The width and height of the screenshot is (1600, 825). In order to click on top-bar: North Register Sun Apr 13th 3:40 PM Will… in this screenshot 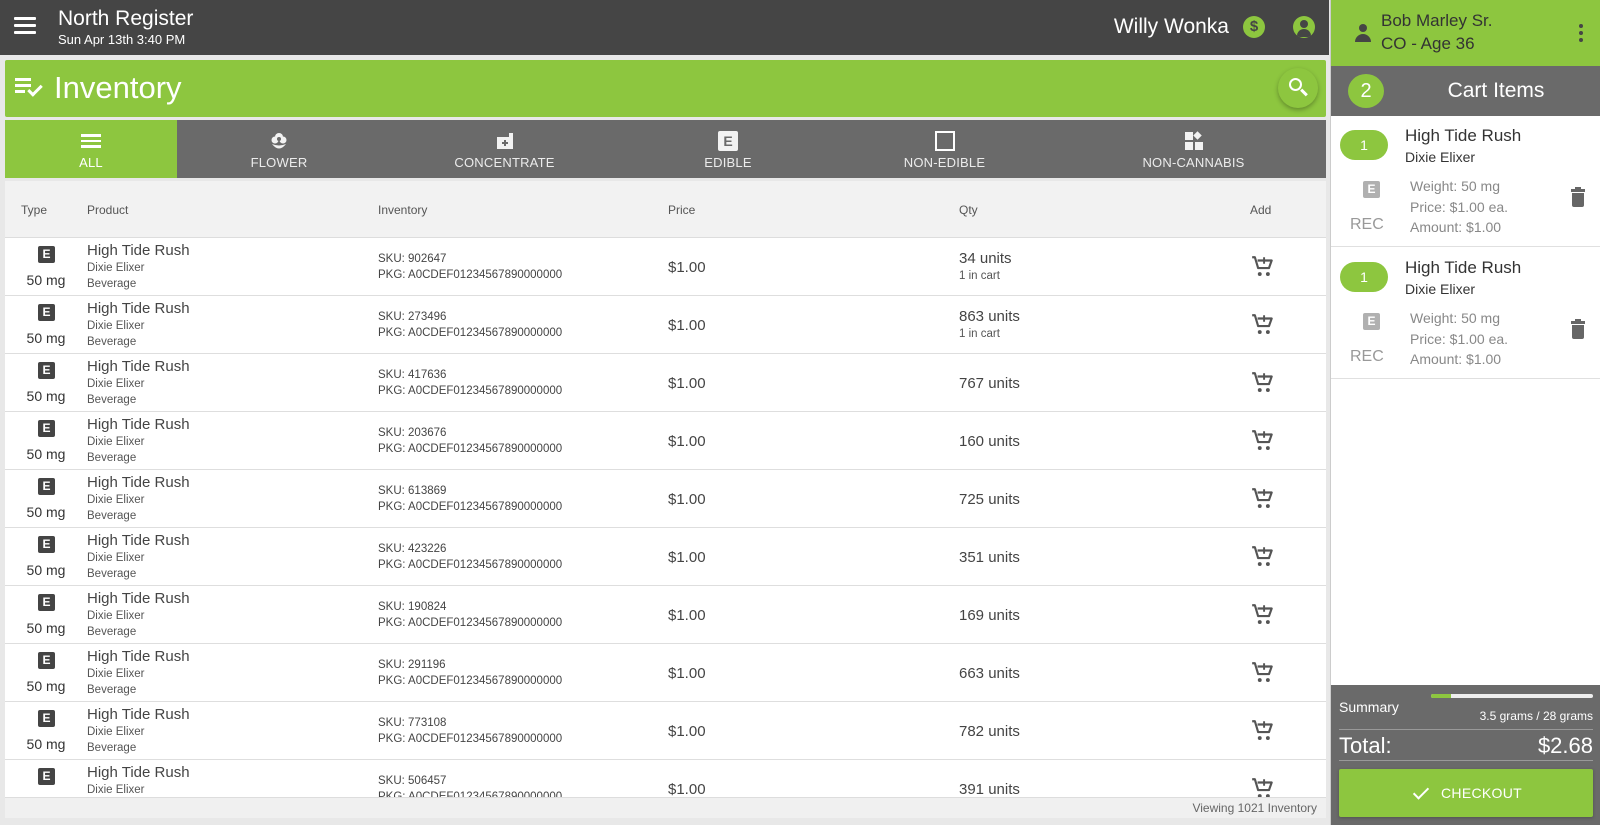, I will do `click(664, 27)`.